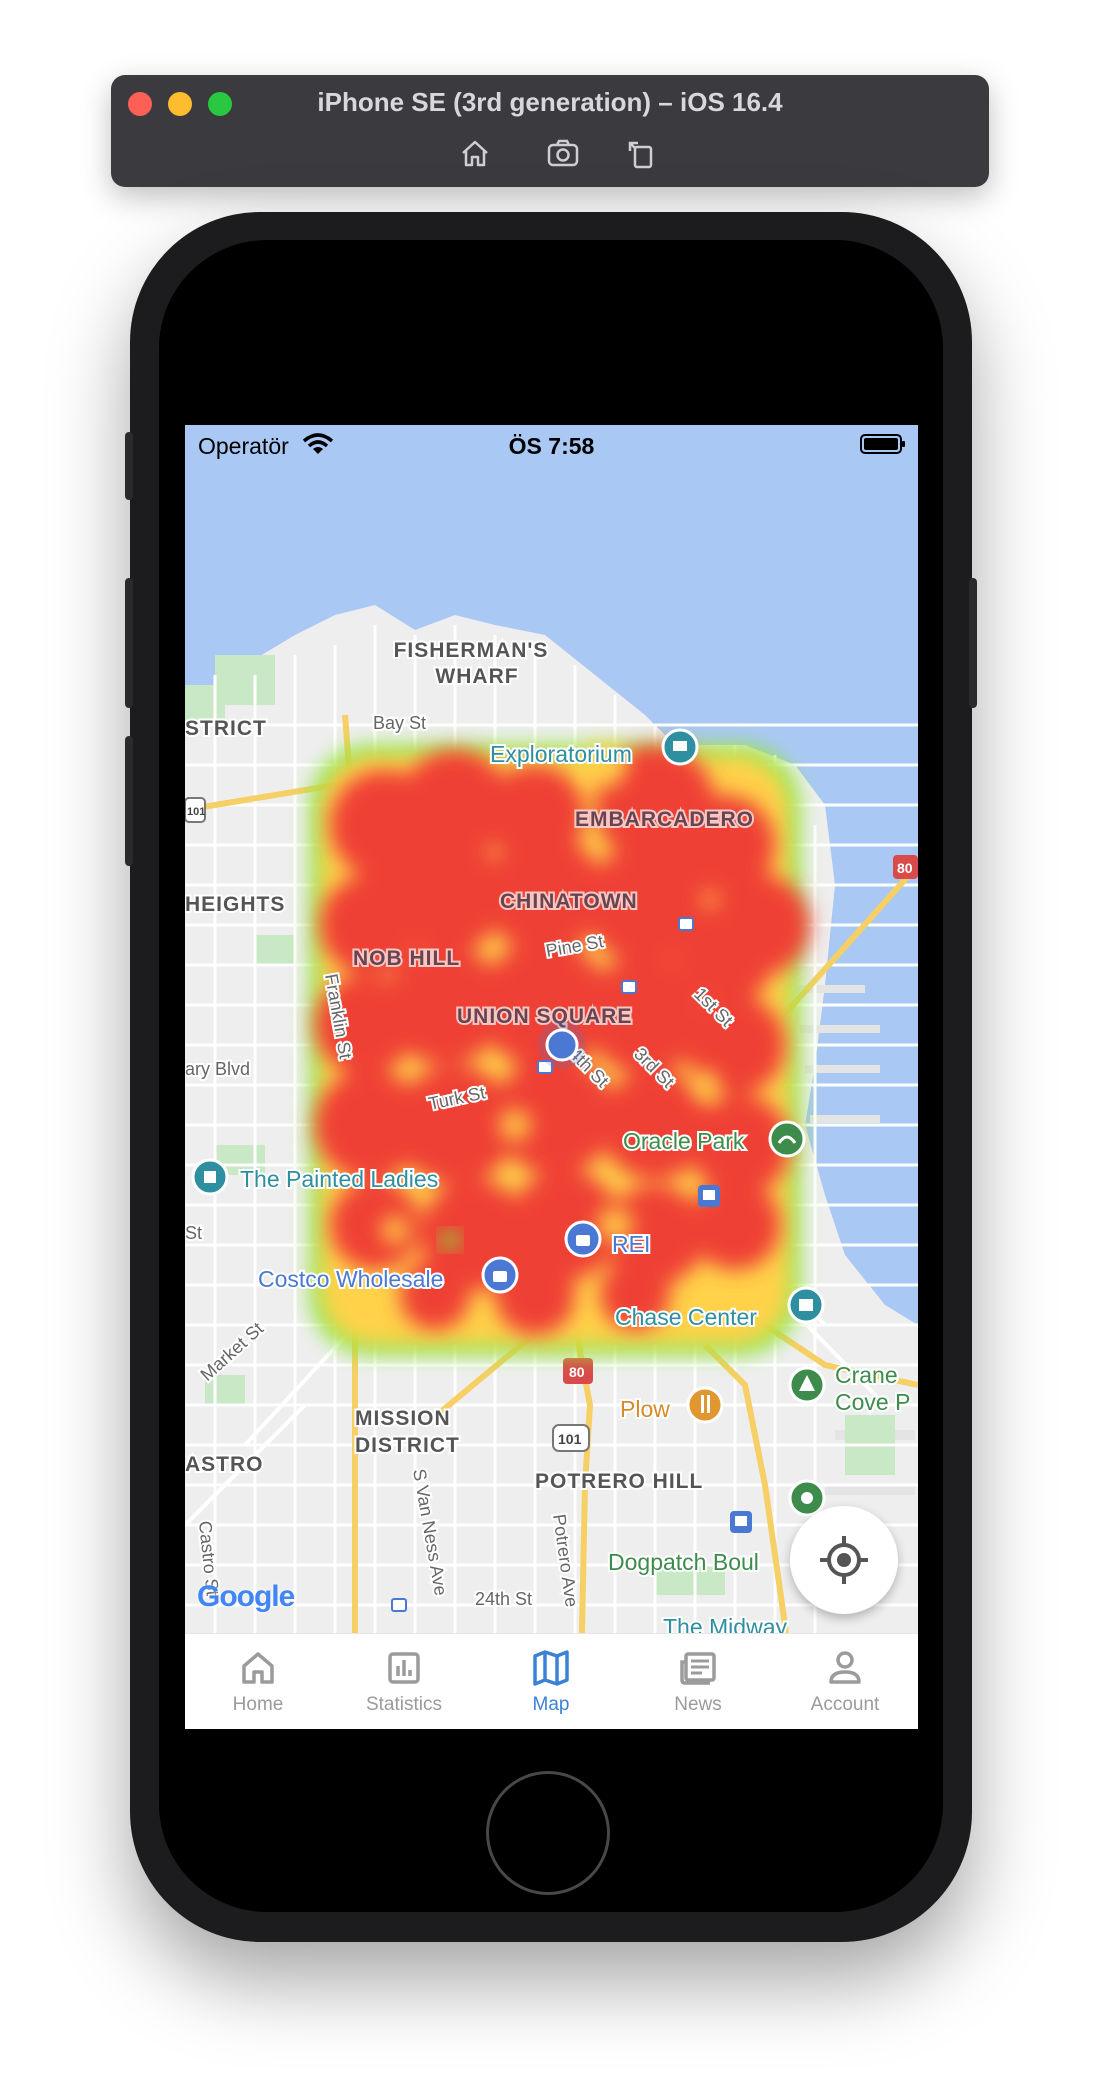 Image resolution: width=1102 pixels, height=2094 pixels. Describe the element at coordinates (698, 1704) in the screenshot. I see `tab-news-label: News` at that location.